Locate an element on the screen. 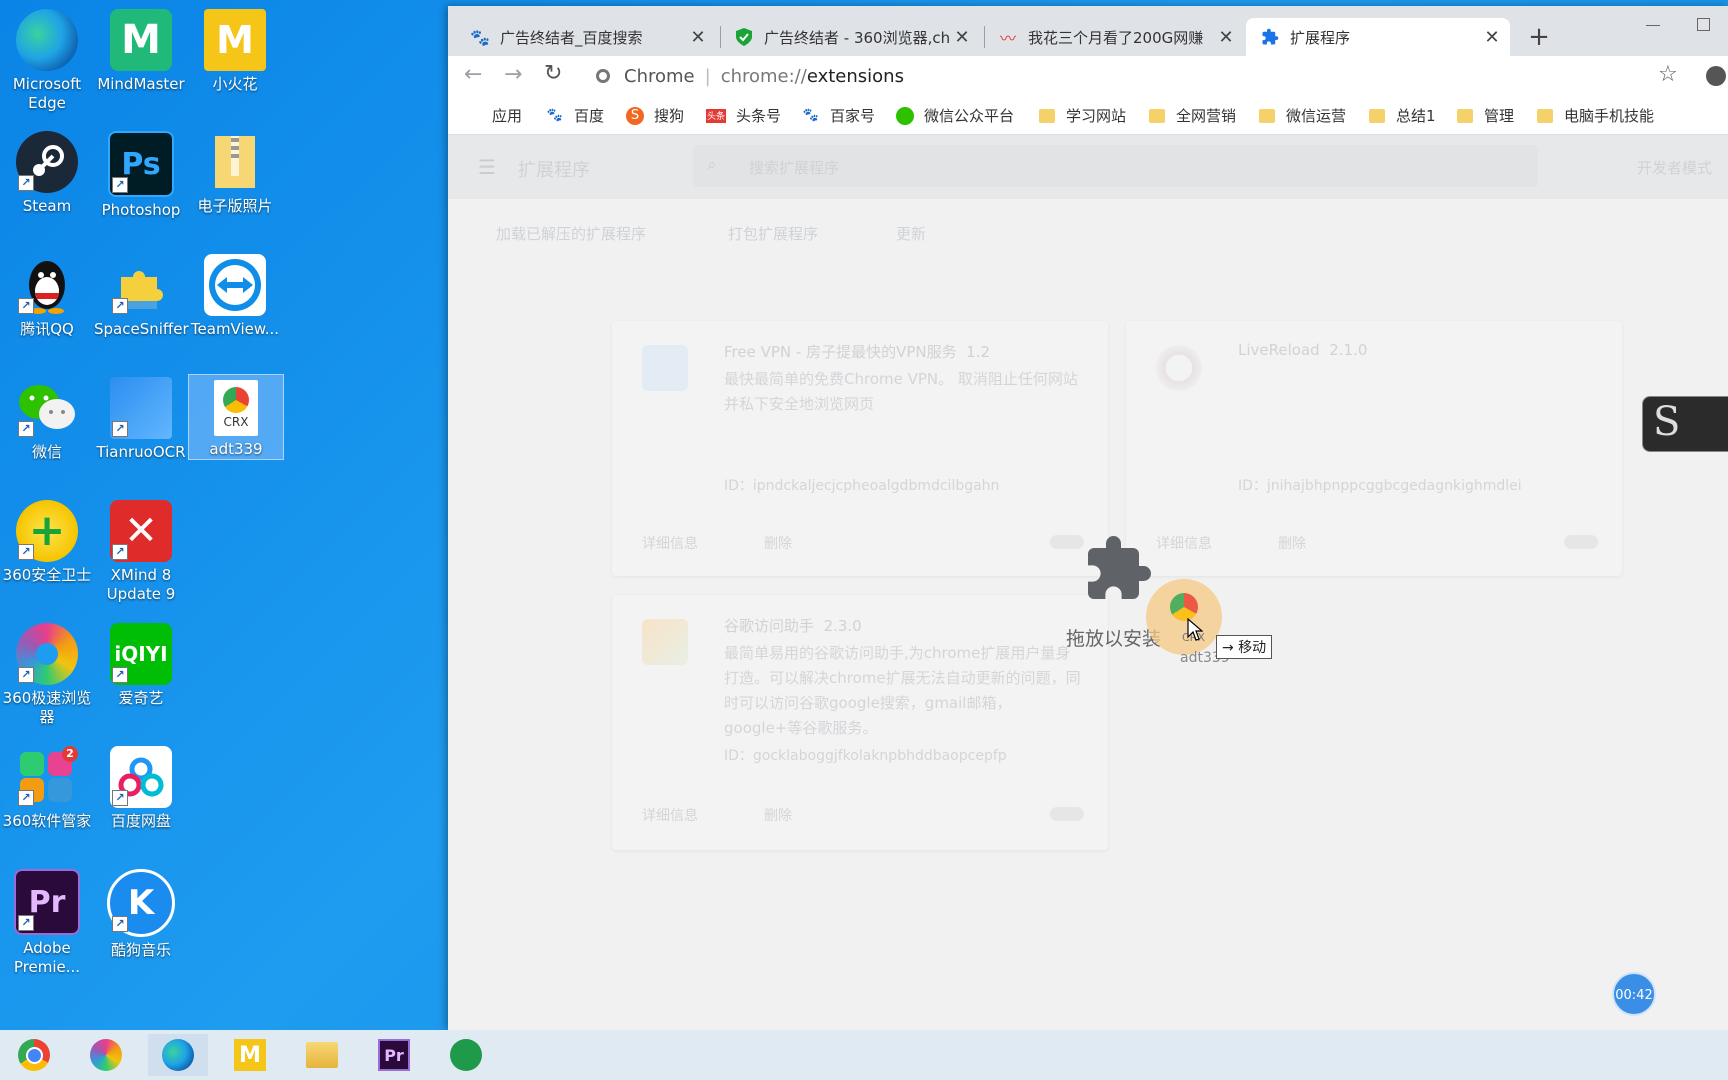 The width and height of the screenshot is (1728, 1080). desktop-icon-360-browser: ↗ 360极速浏览器 is located at coordinates (47, 672).